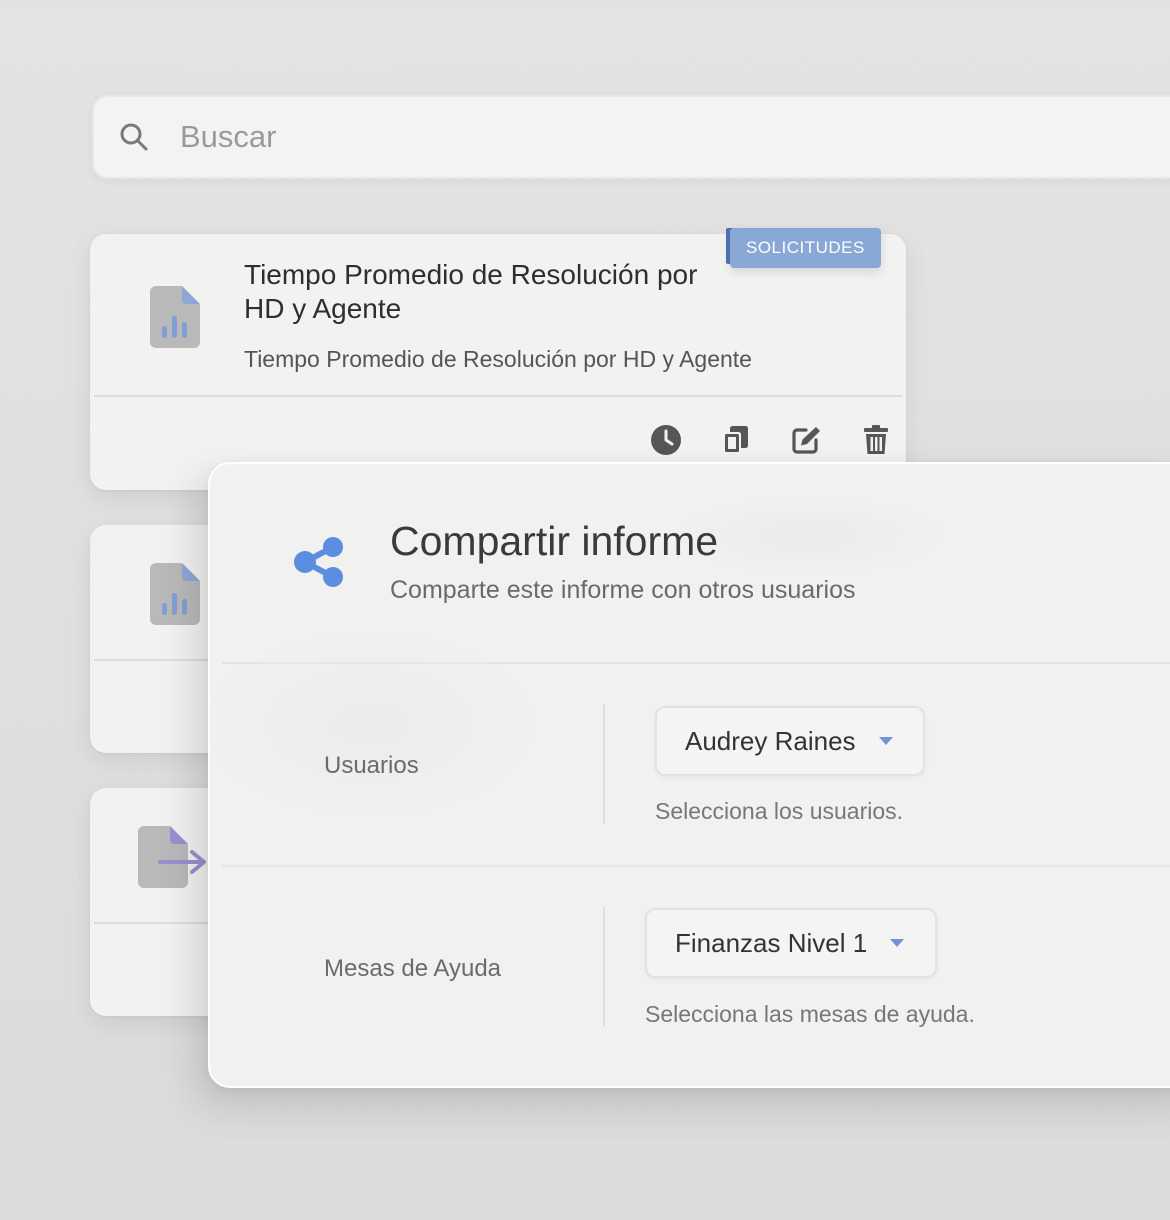 The width and height of the screenshot is (1170, 1220). What do you see at coordinates (779, 811) in the screenshot?
I see `users-help-text: Selecciona los usuarios.` at bounding box center [779, 811].